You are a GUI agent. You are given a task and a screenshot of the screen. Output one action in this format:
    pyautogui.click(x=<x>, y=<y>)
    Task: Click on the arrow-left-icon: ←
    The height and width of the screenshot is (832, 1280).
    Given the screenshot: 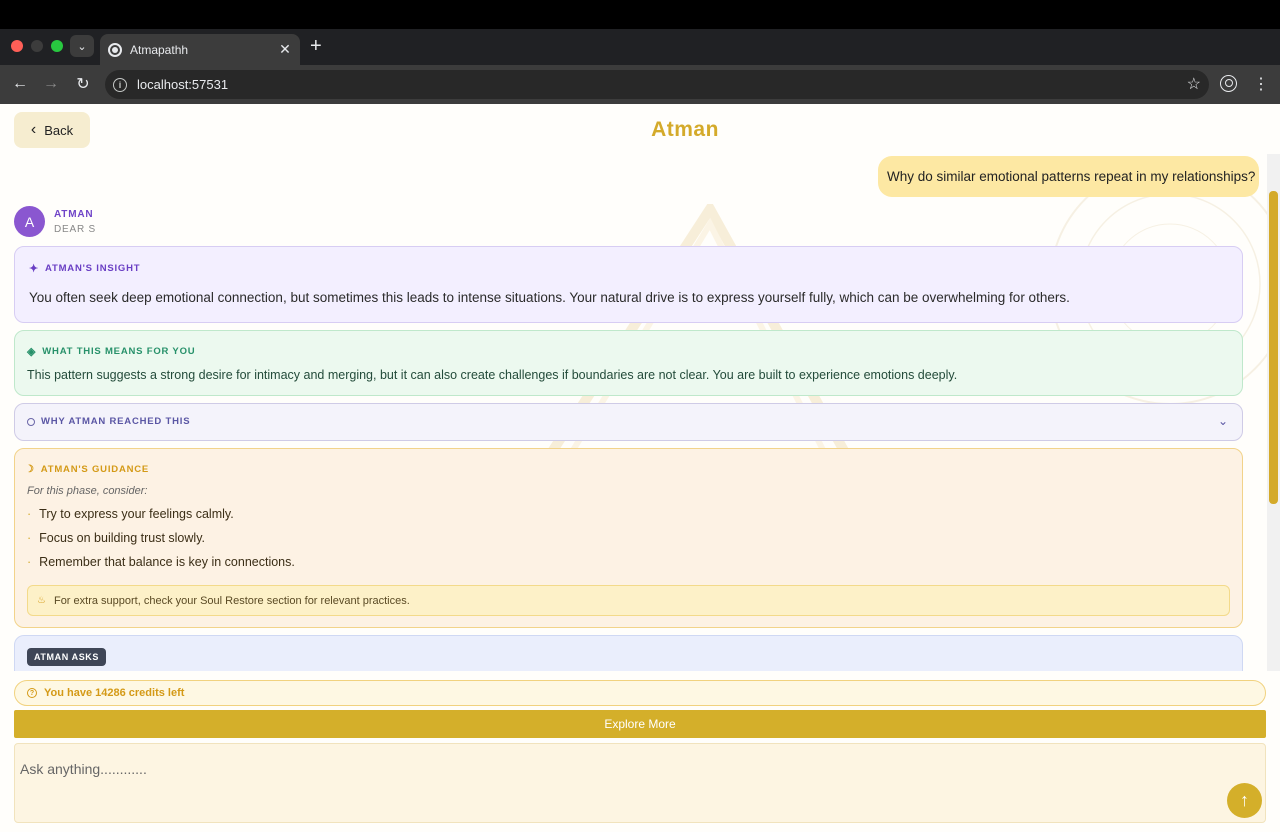 What is the action you would take?
    pyautogui.click(x=20, y=84)
    